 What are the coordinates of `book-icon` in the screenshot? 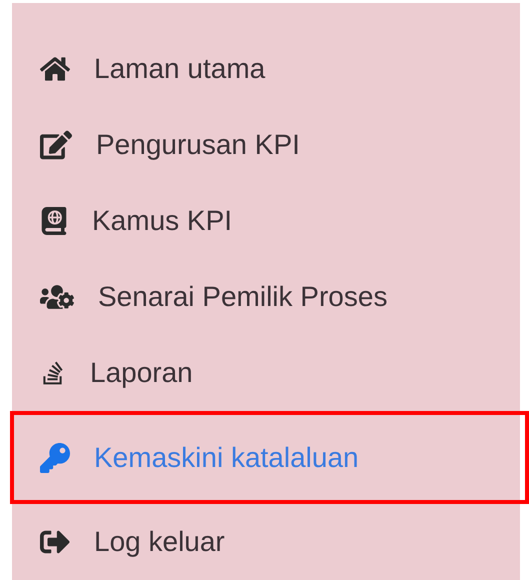 It's located at (54, 221).